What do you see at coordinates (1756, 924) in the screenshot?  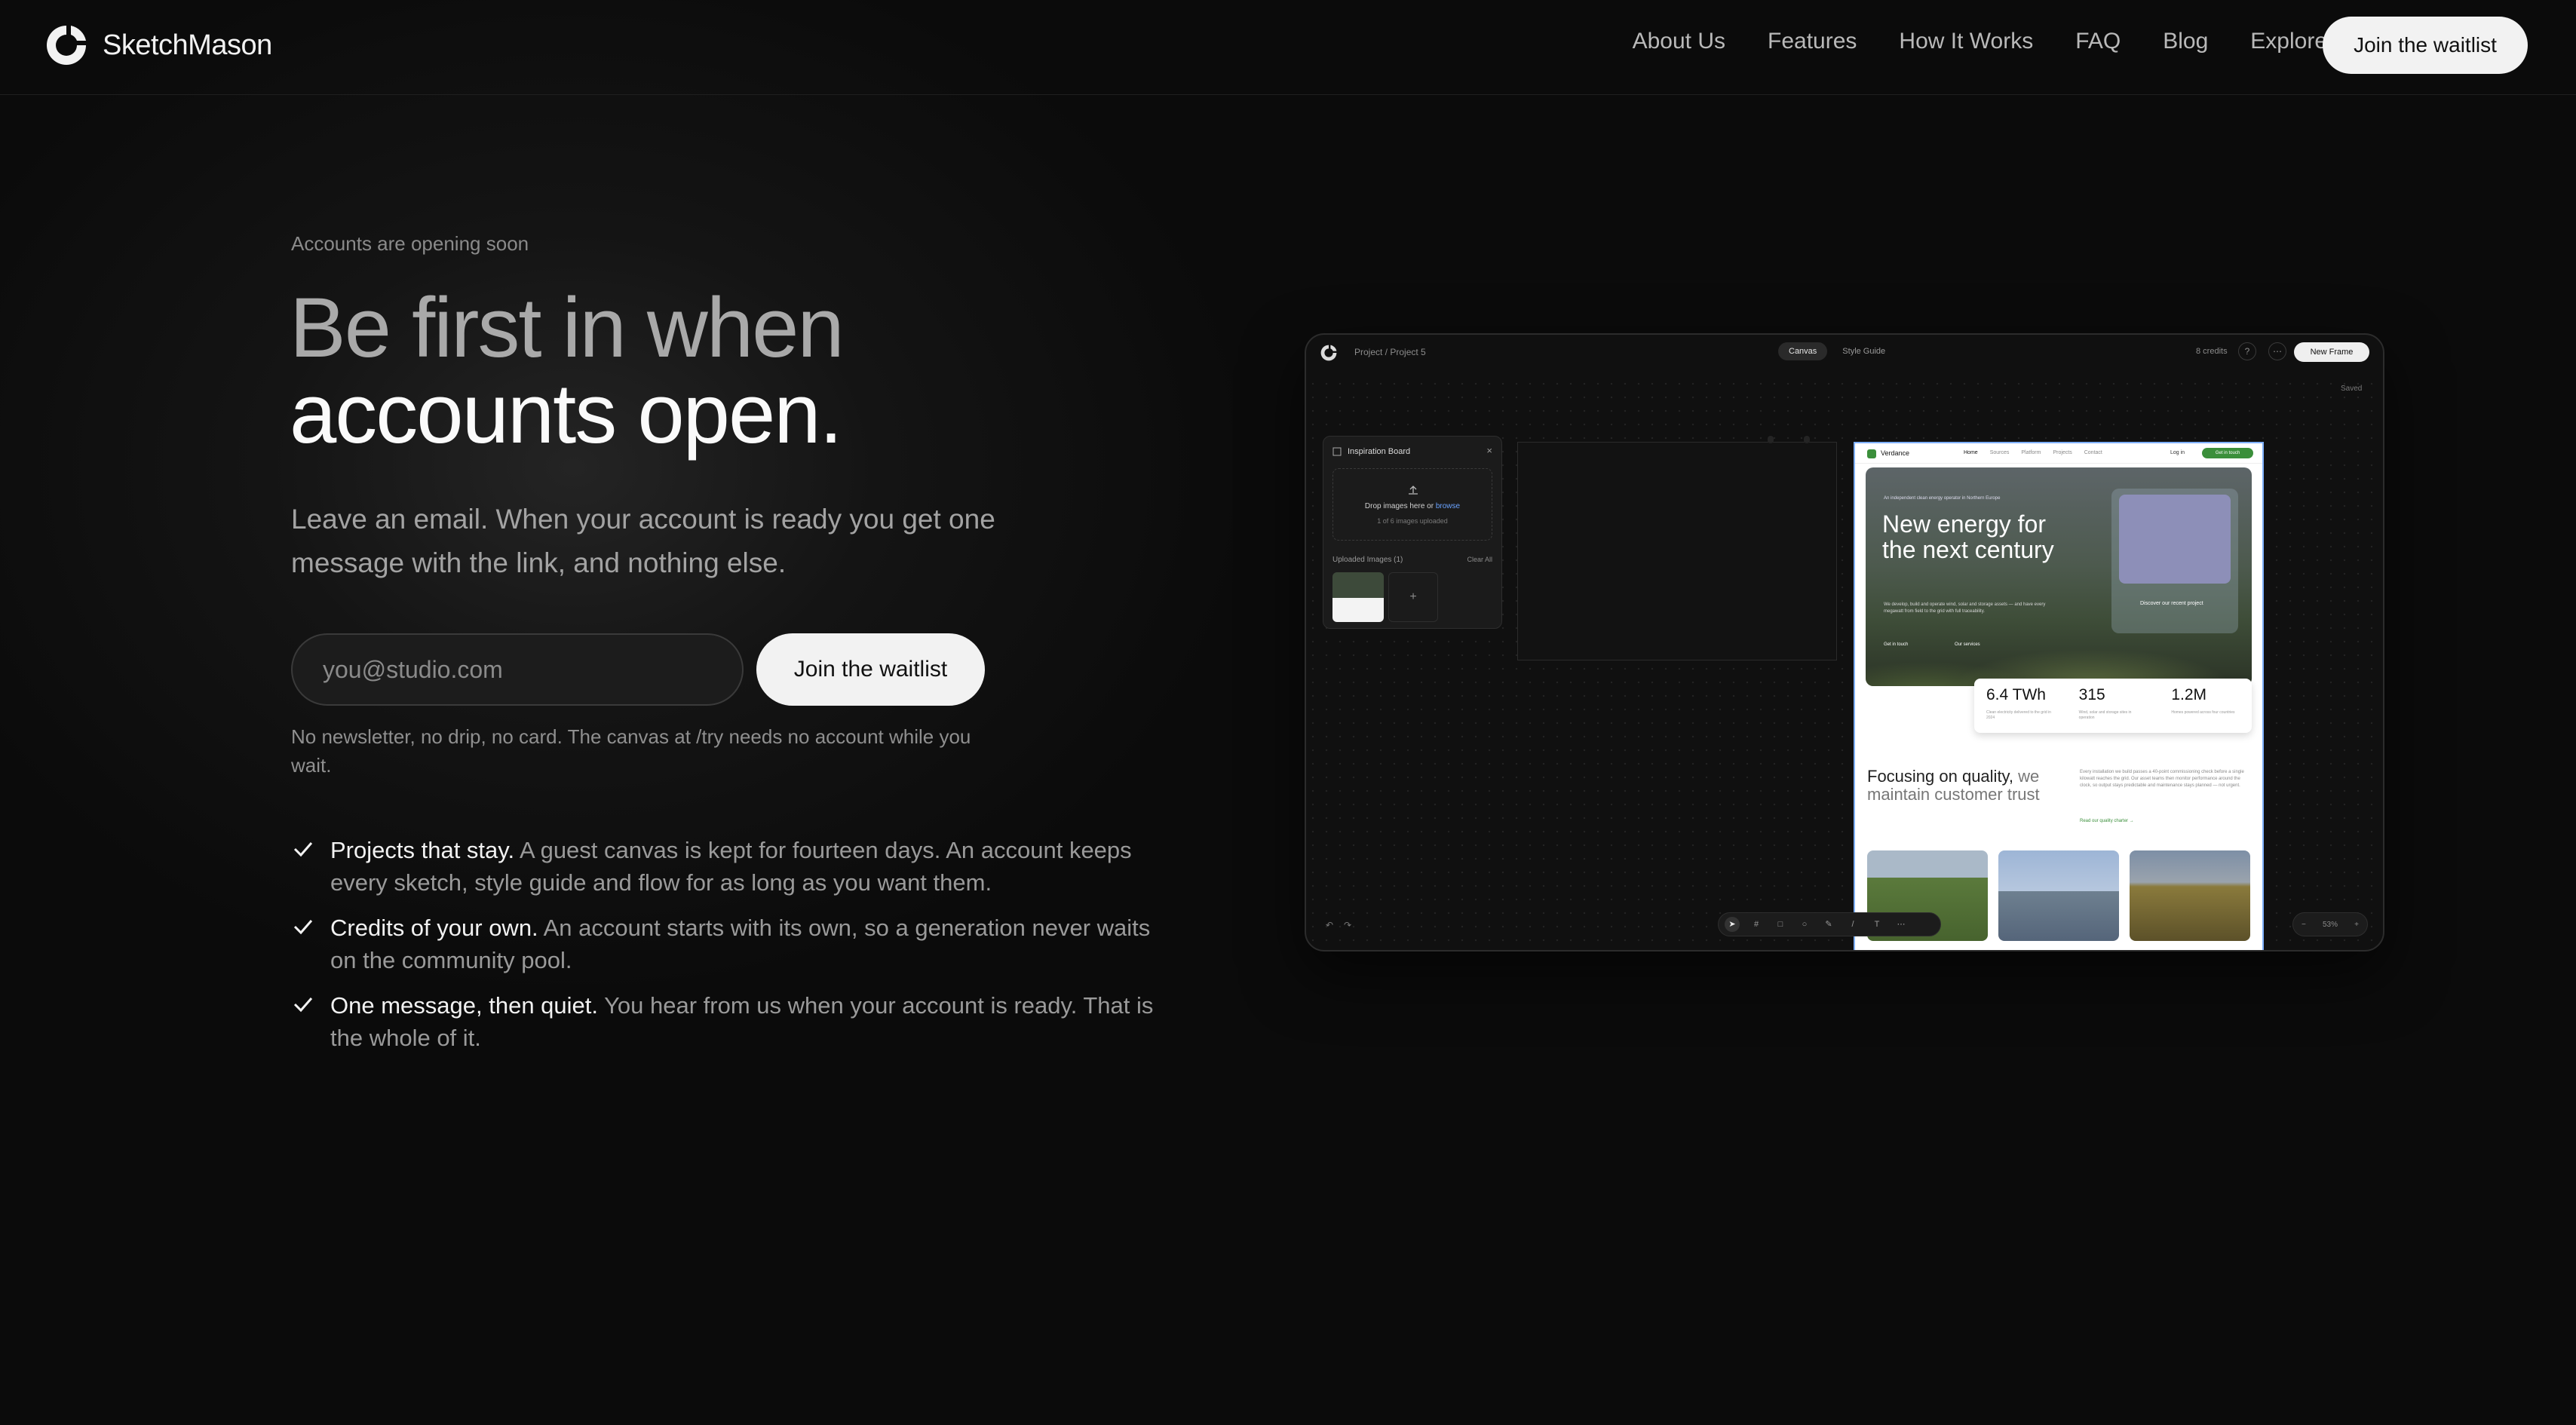 I see `frame-tool-icon: #` at bounding box center [1756, 924].